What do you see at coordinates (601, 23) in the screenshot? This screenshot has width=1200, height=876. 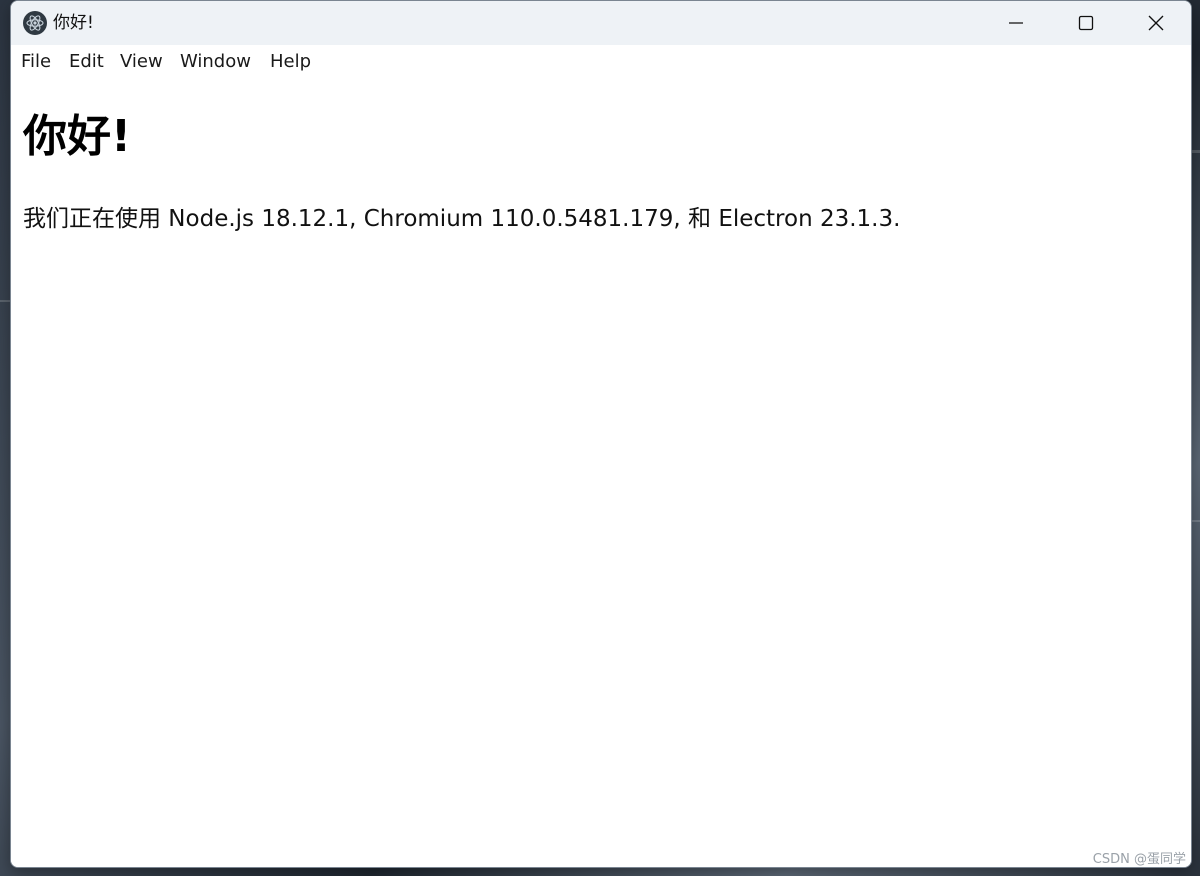 I see `title-bar: 你好!` at bounding box center [601, 23].